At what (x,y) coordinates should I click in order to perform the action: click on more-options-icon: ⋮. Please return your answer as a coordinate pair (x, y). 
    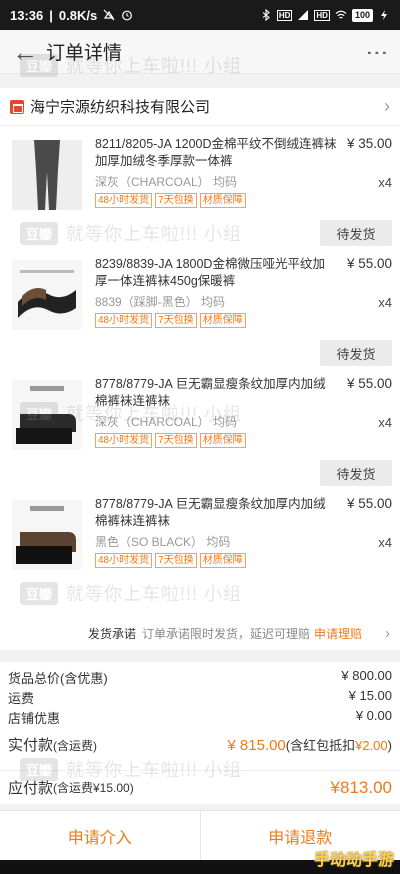
    Looking at the image, I should click on (377, 52).